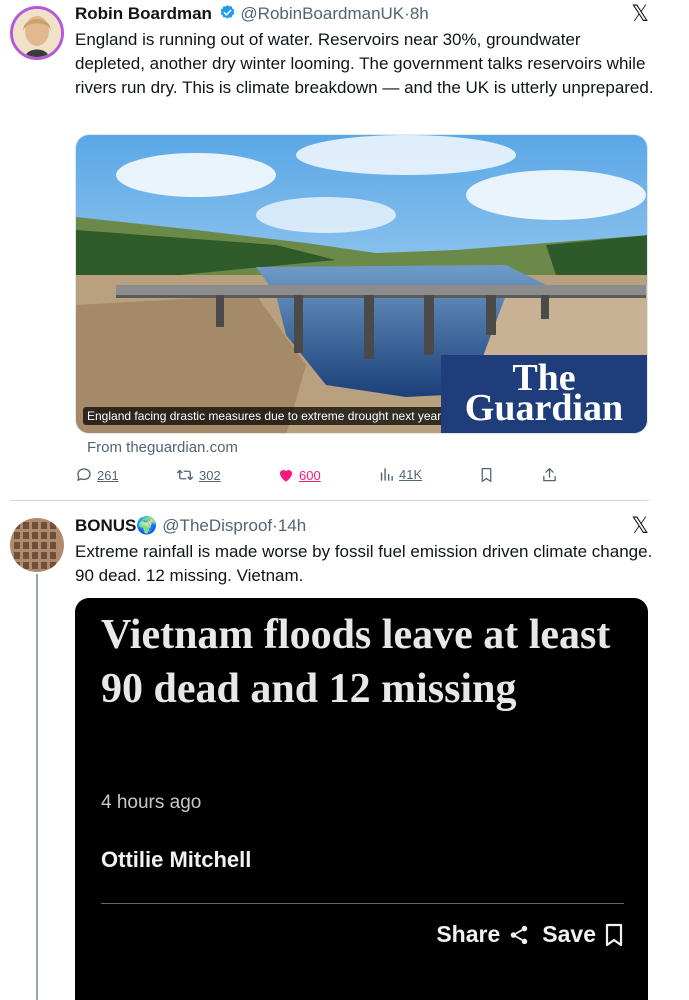  I want to click on like-button: 600, so click(299, 475).